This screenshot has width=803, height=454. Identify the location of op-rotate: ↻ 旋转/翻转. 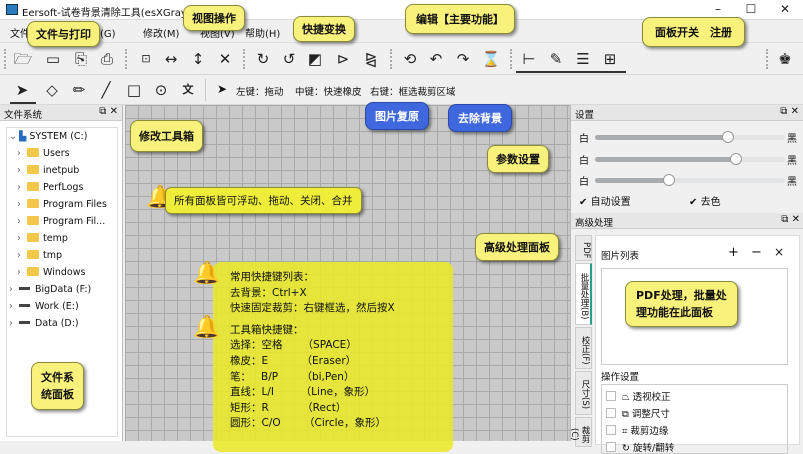
(640, 447).